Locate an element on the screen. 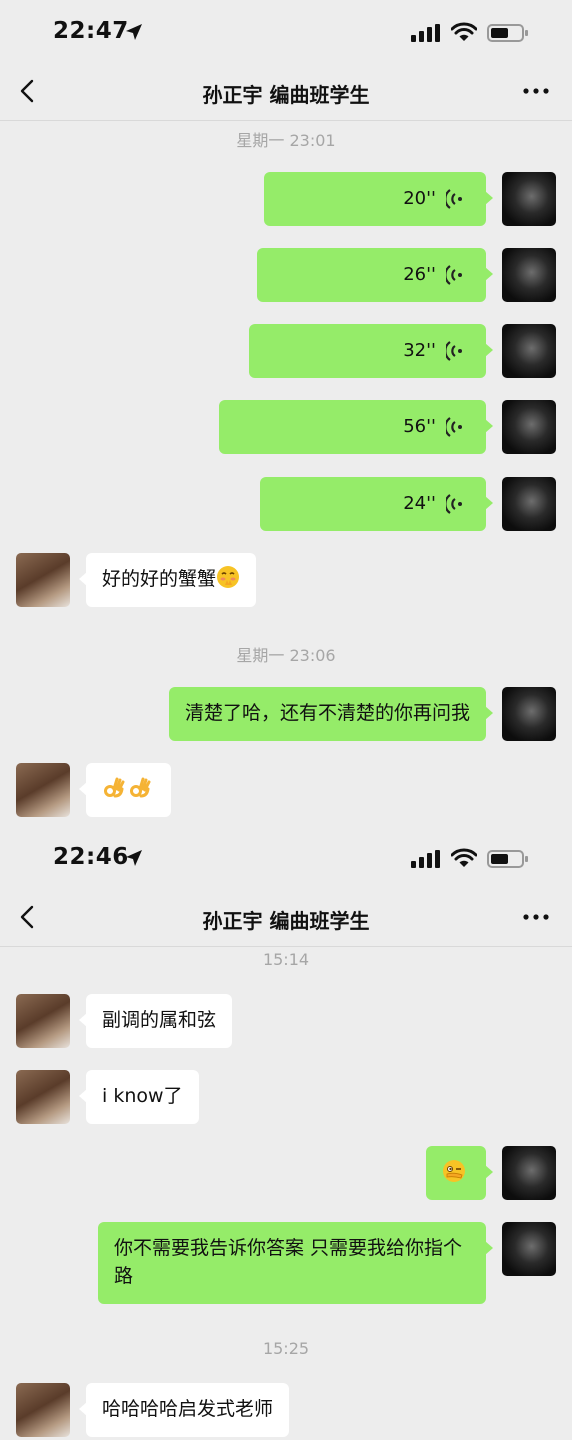 The image size is (572, 1440). timestamp: 星期一 23:01 is located at coordinates (286, 140).